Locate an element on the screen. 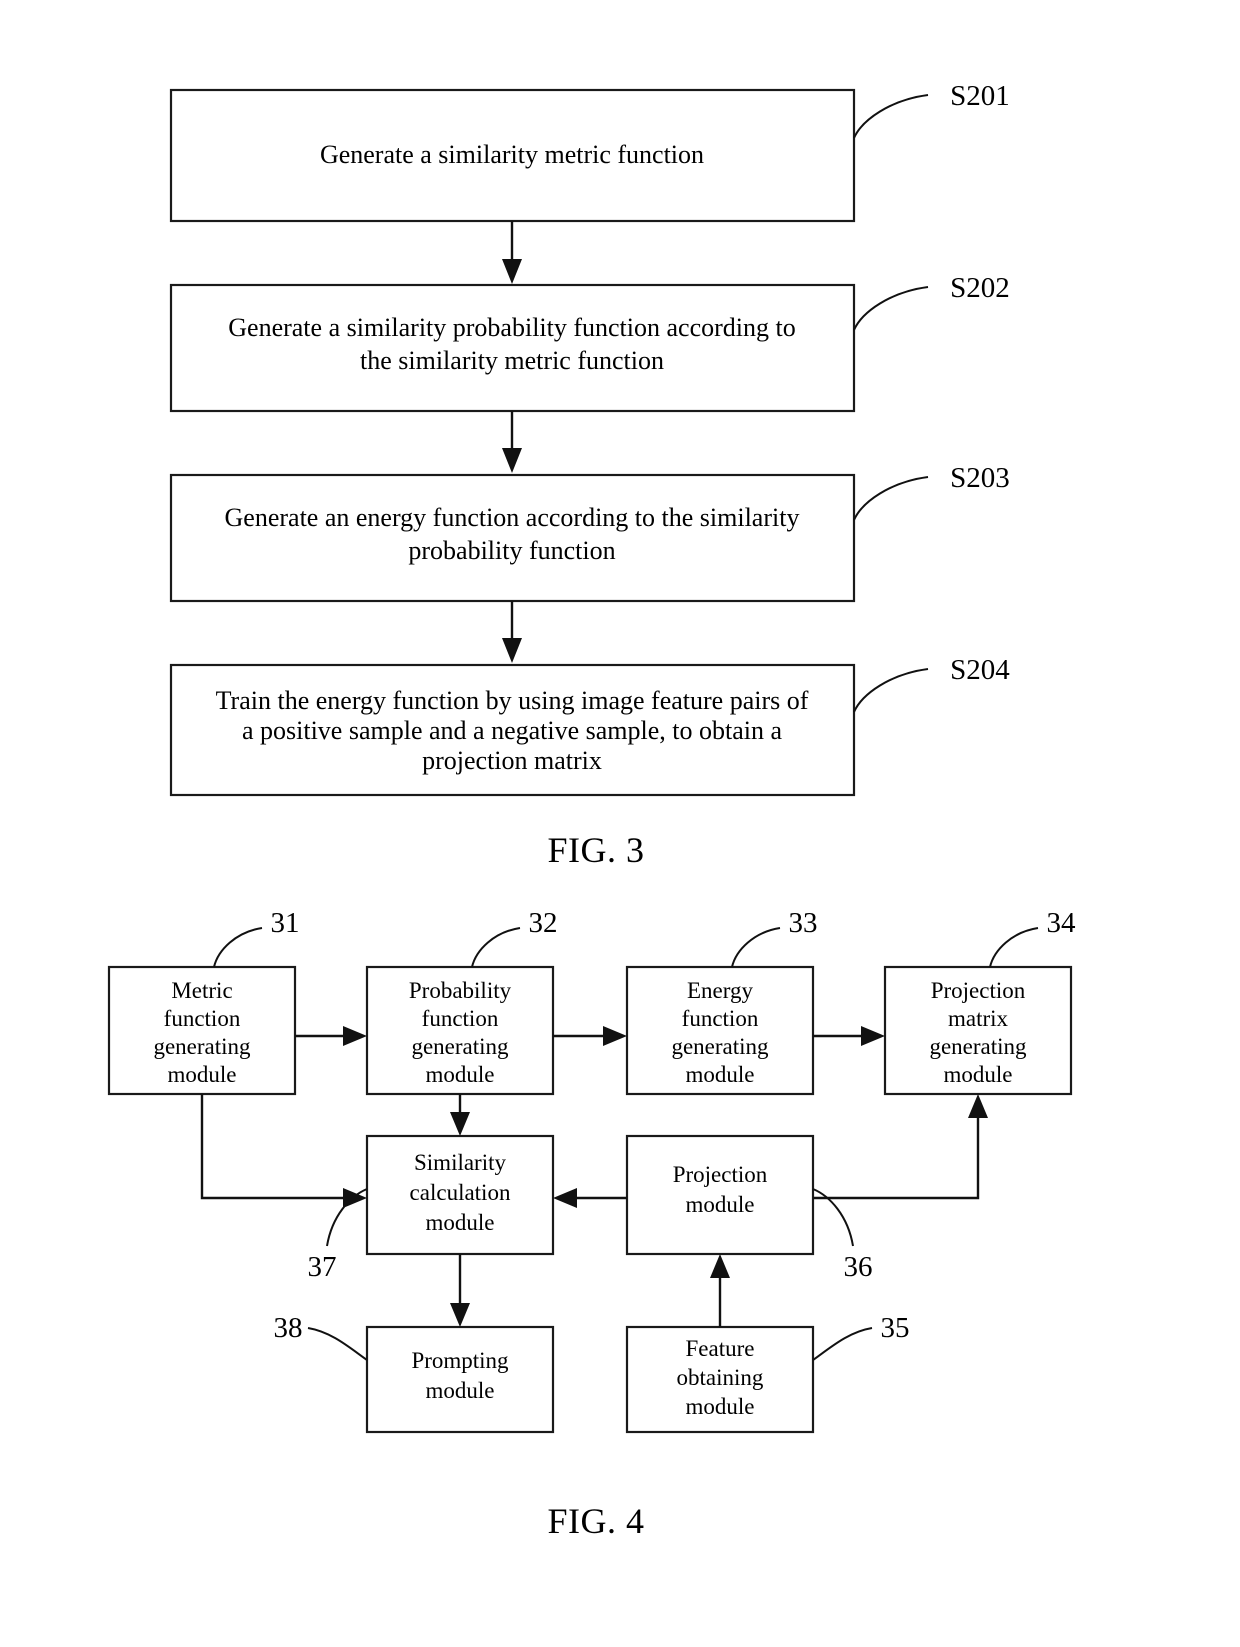 Image resolution: width=1240 pixels, height=1647 pixels. module-36-line-1: Projection is located at coordinates (720, 1174).